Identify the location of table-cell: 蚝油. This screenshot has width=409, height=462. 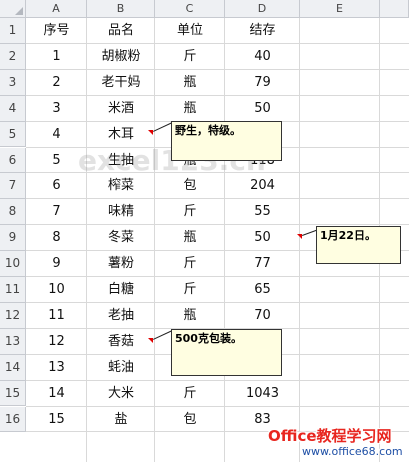
(121, 368).